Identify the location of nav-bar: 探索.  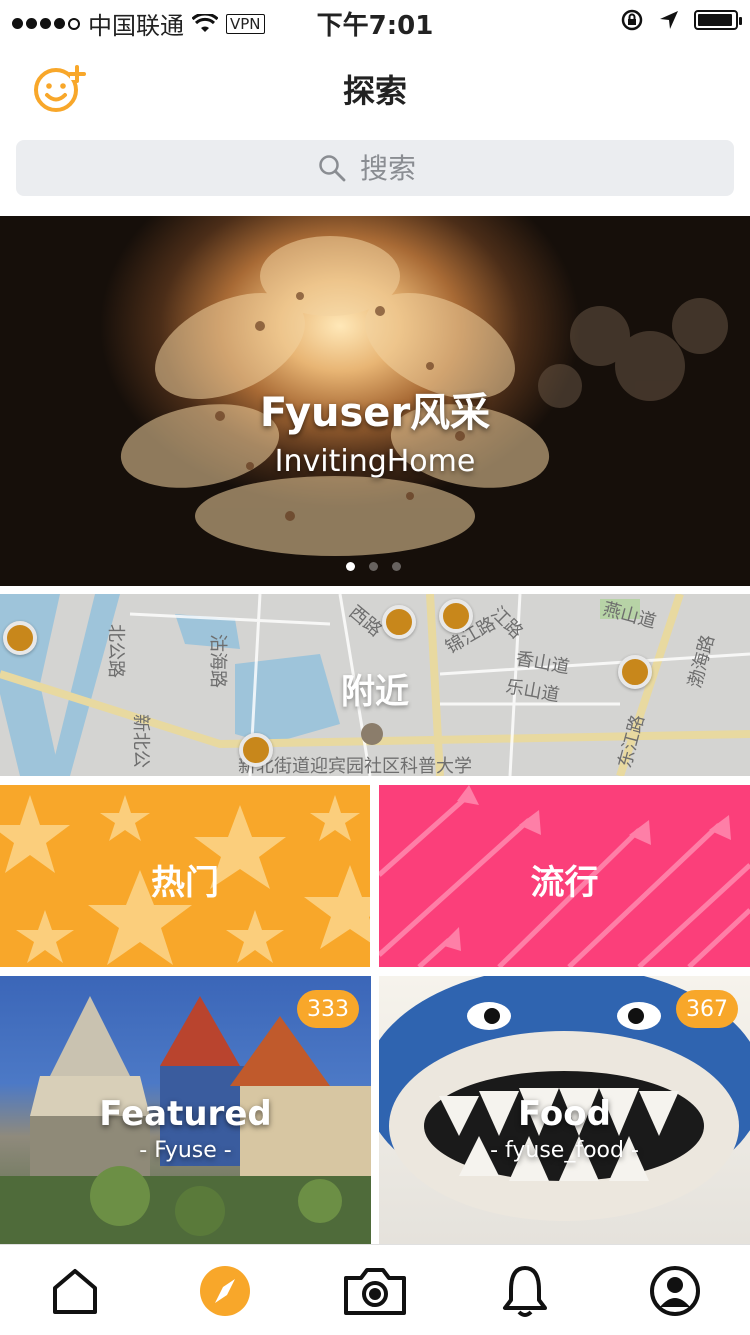
(375, 86).